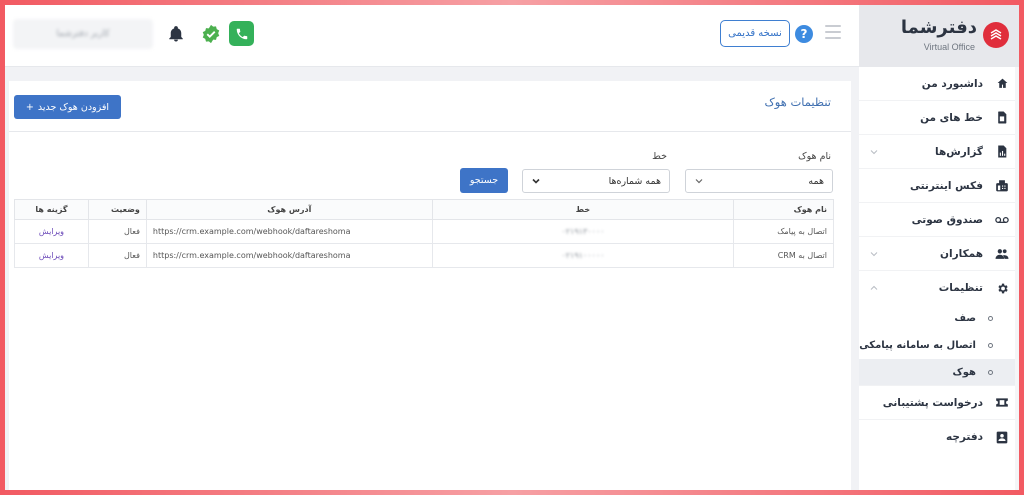 The height and width of the screenshot is (495, 1024). I want to click on sidebar-item-fax: فکس اینترنتی, so click(939, 186).